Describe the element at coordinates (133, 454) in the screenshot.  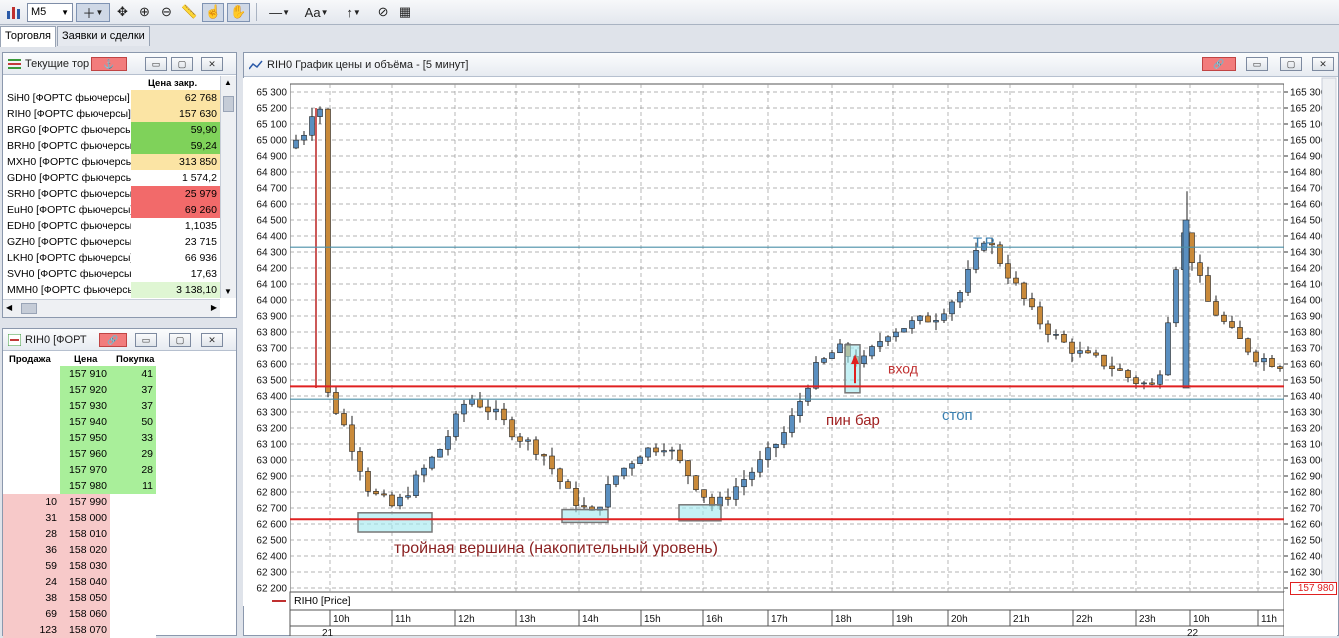
I see `buy-qty: 29` at that location.